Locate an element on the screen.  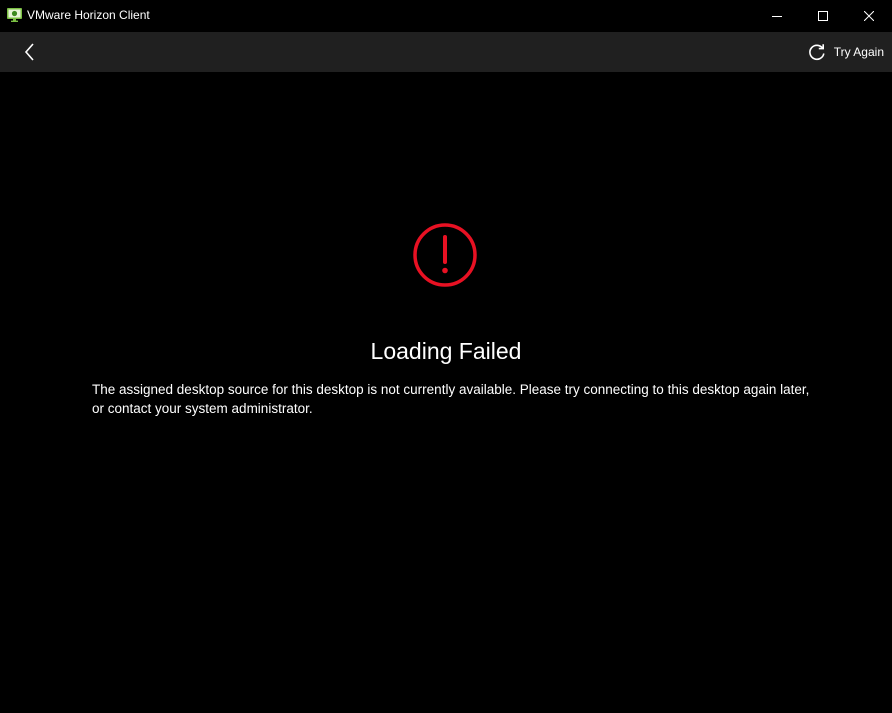
error-title: Loading Failed is located at coordinates (446, 351).